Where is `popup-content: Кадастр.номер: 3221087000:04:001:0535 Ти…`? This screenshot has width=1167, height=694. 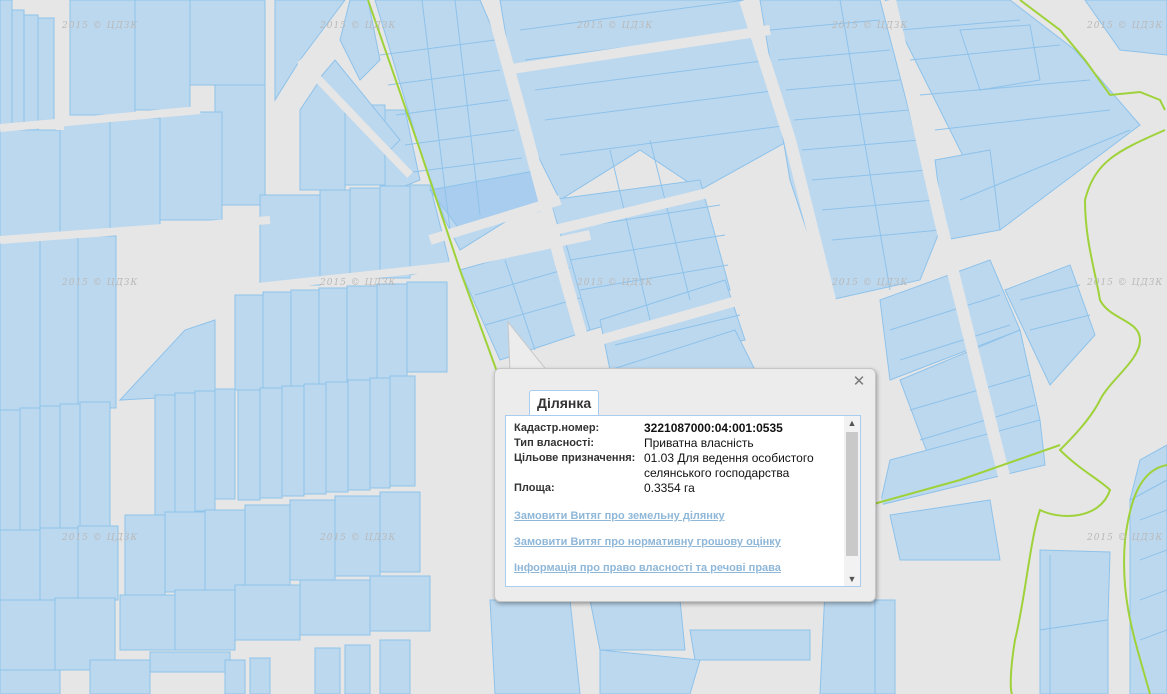
popup-content: Кадастр.номер: 3221087000:04:001:0535 Ти… is located at coordinates (677, 497).